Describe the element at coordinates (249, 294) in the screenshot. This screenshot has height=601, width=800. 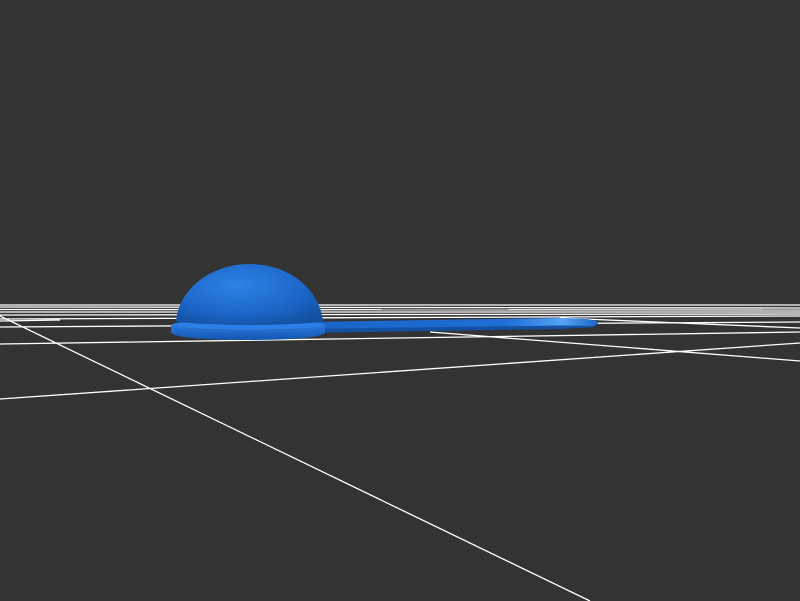
I see `model-dome` at that location.